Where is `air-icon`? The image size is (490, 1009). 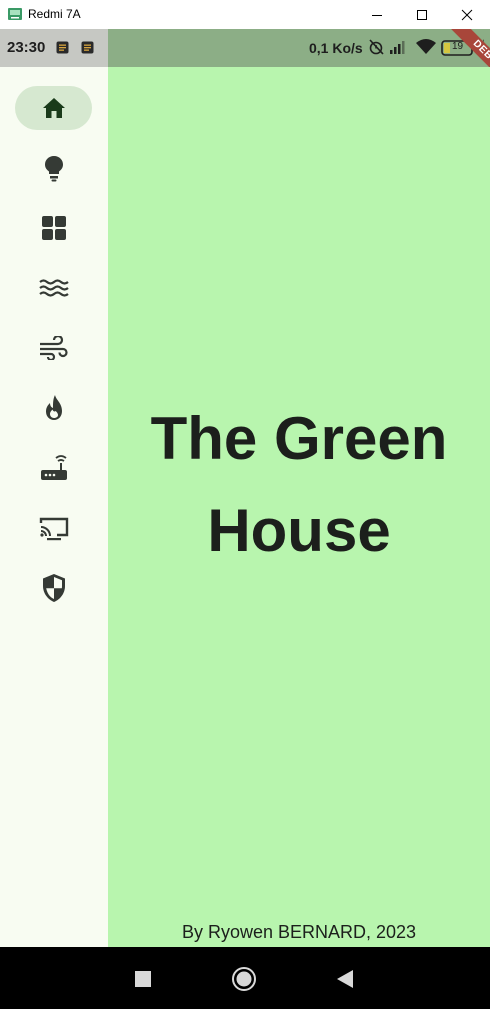 air-icon is located at coordinates (53, 348).